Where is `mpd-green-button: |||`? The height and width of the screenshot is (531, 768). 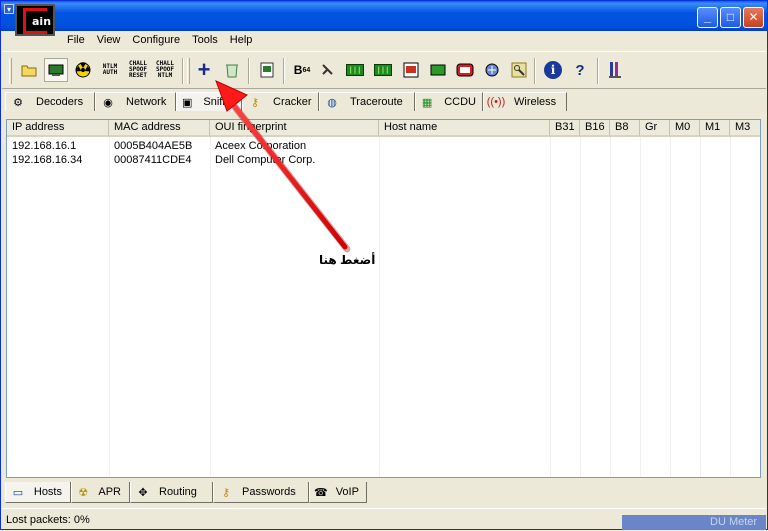
mpd-green-button: ||| is located at coordinates (383, 70).